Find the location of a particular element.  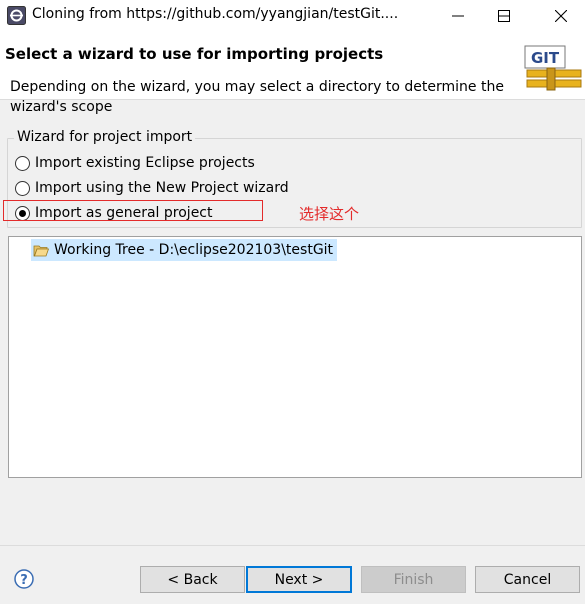

minimize-icon is located at coordinates (458, 15).